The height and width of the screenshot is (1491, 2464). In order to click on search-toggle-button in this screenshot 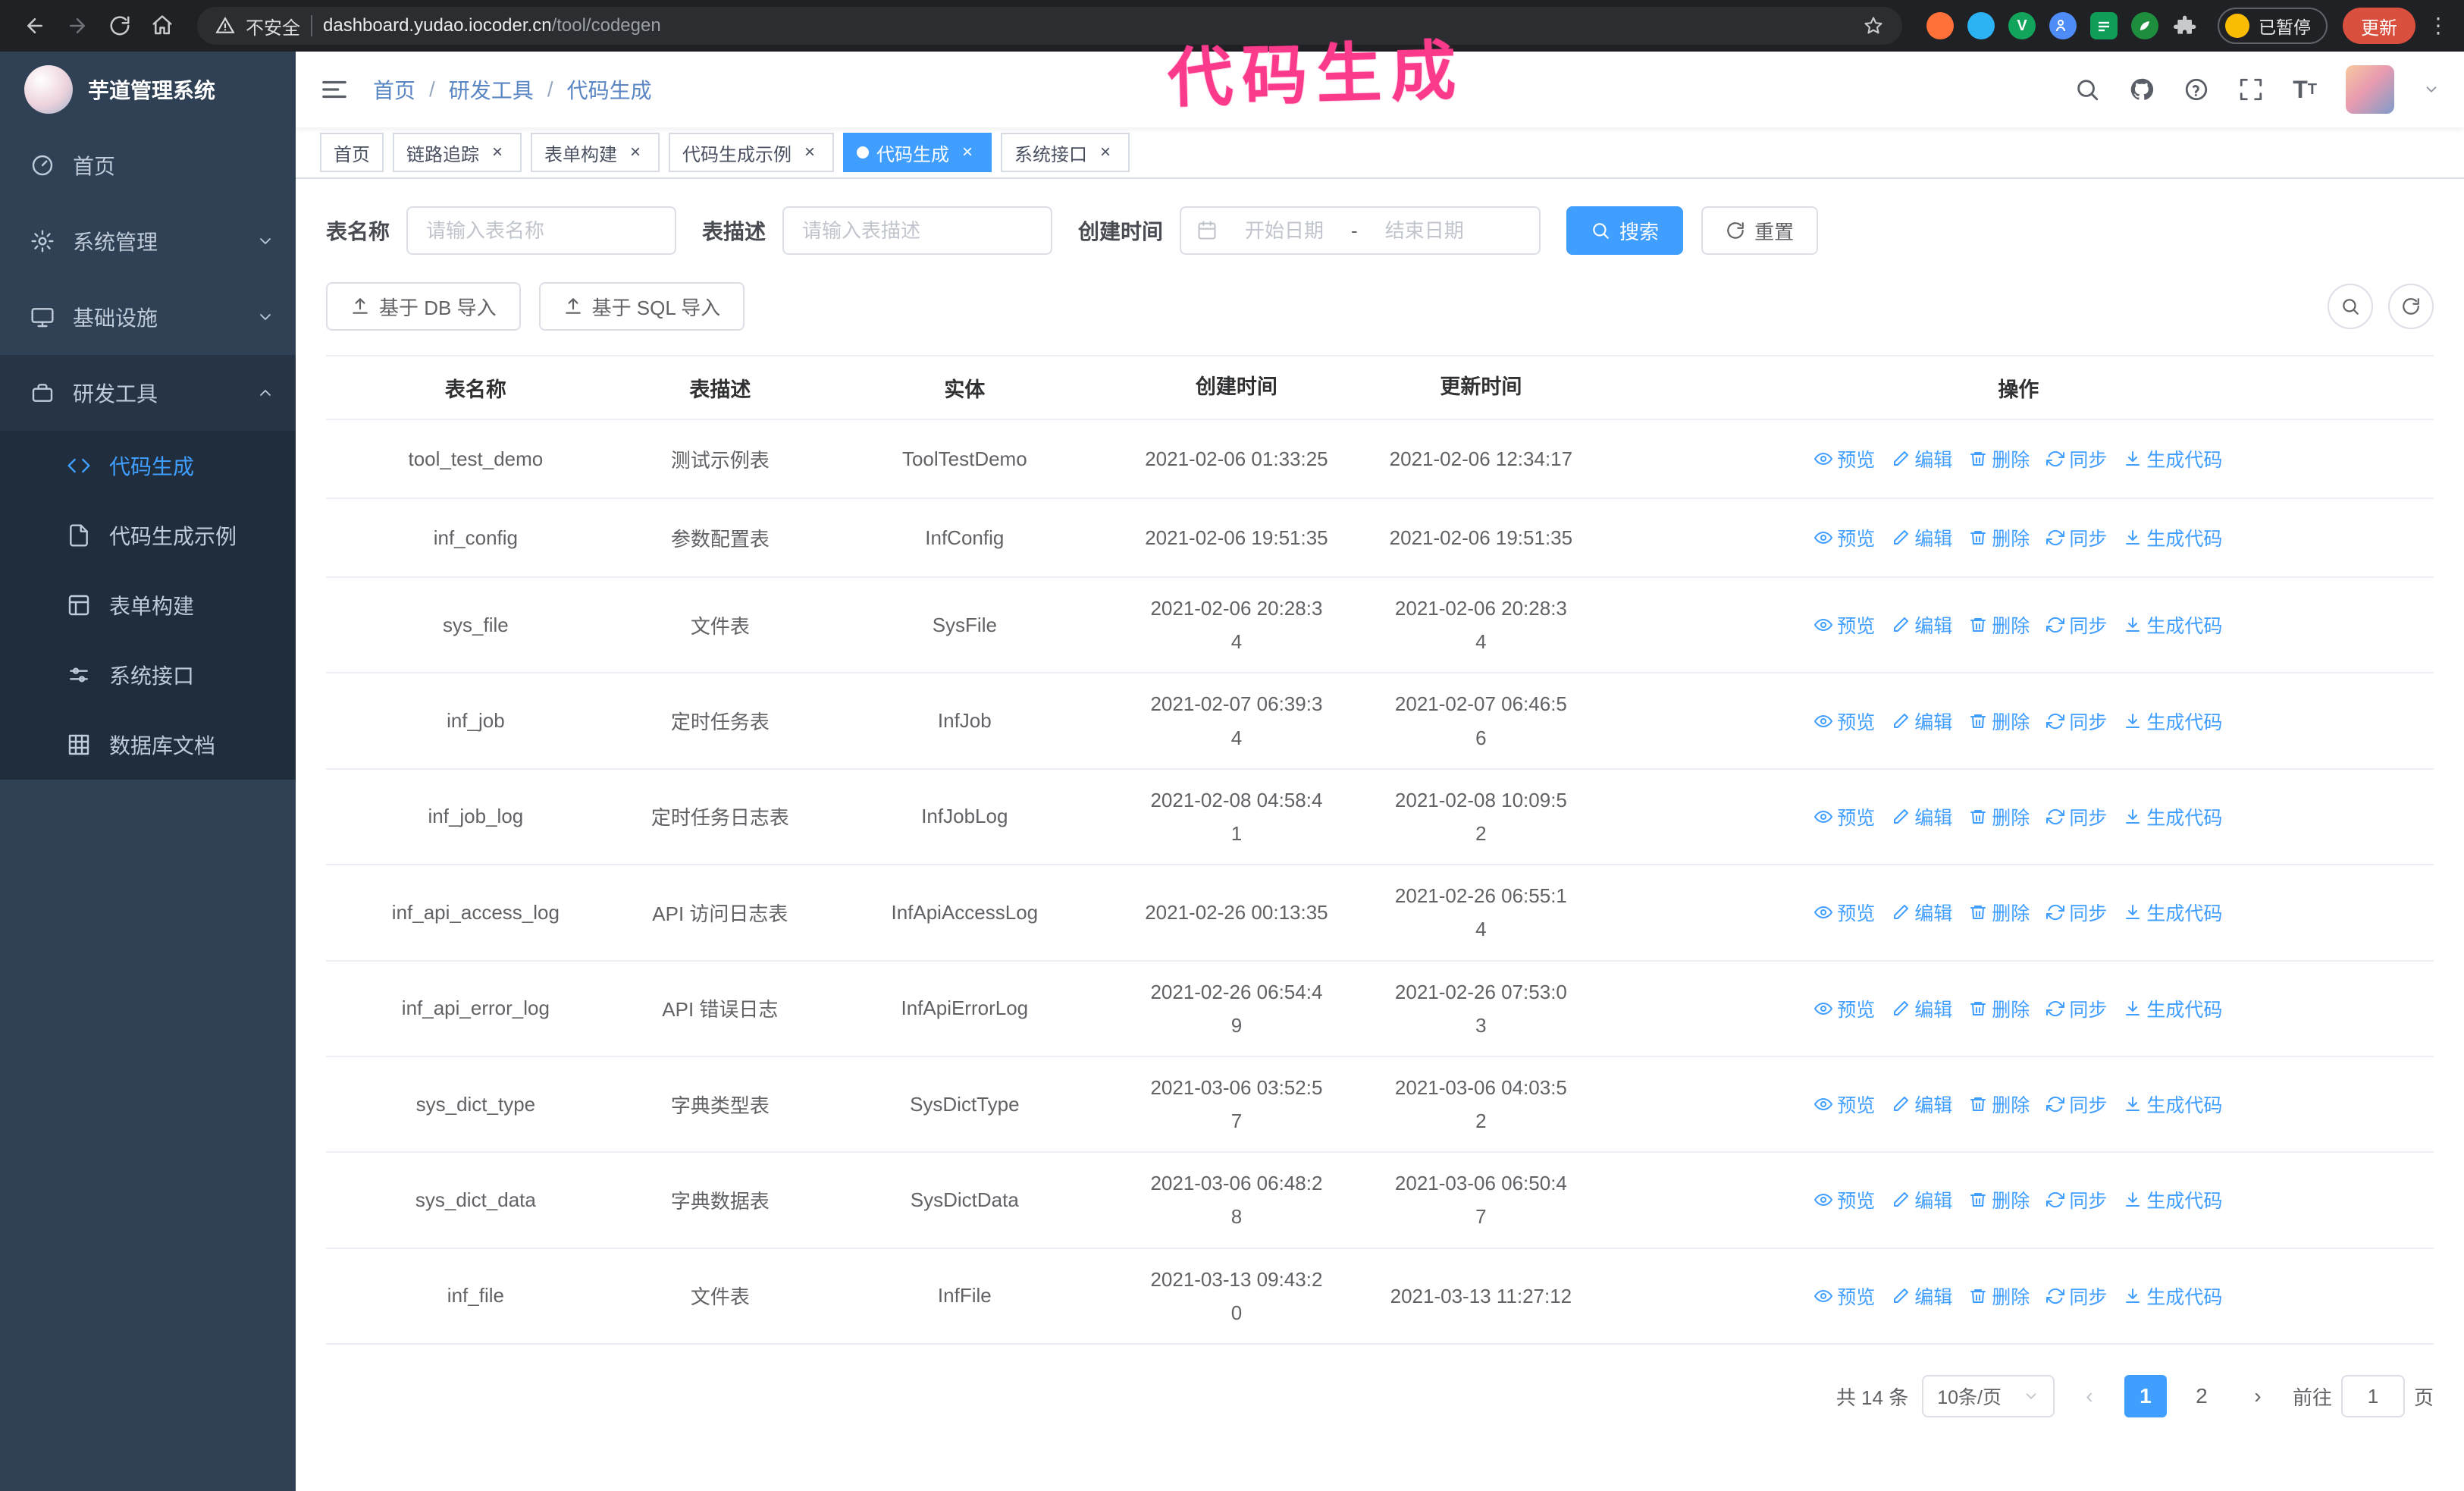, I will do `click(2350, 306)`.